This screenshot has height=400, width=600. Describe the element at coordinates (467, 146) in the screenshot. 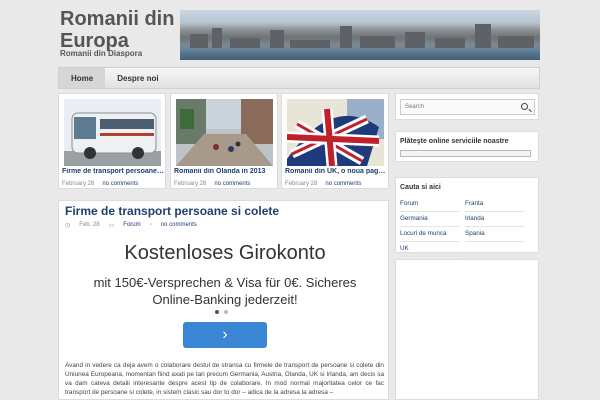

I see `payment-widget: Plăteşte online serviciile noastre` at that location.